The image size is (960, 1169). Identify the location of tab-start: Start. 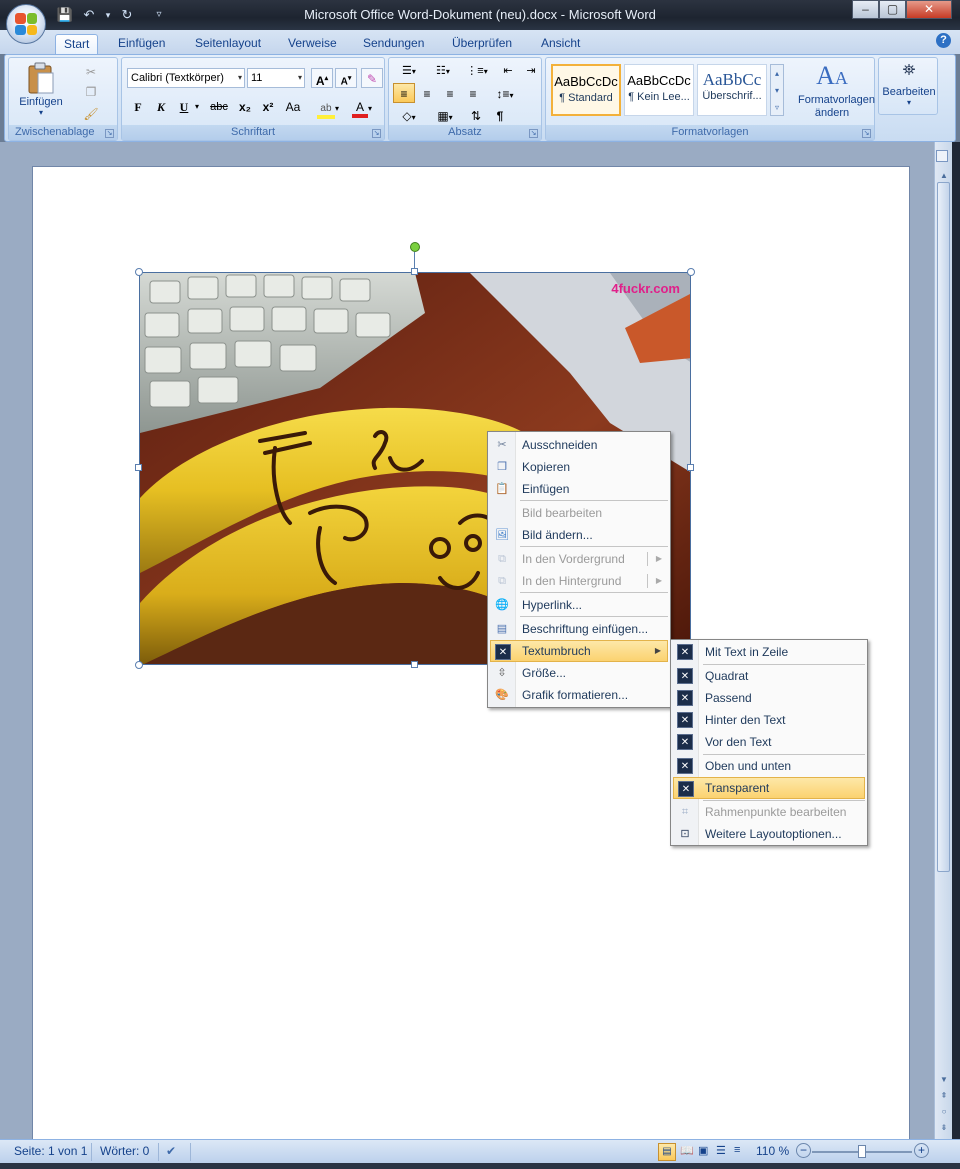
(77, 44).